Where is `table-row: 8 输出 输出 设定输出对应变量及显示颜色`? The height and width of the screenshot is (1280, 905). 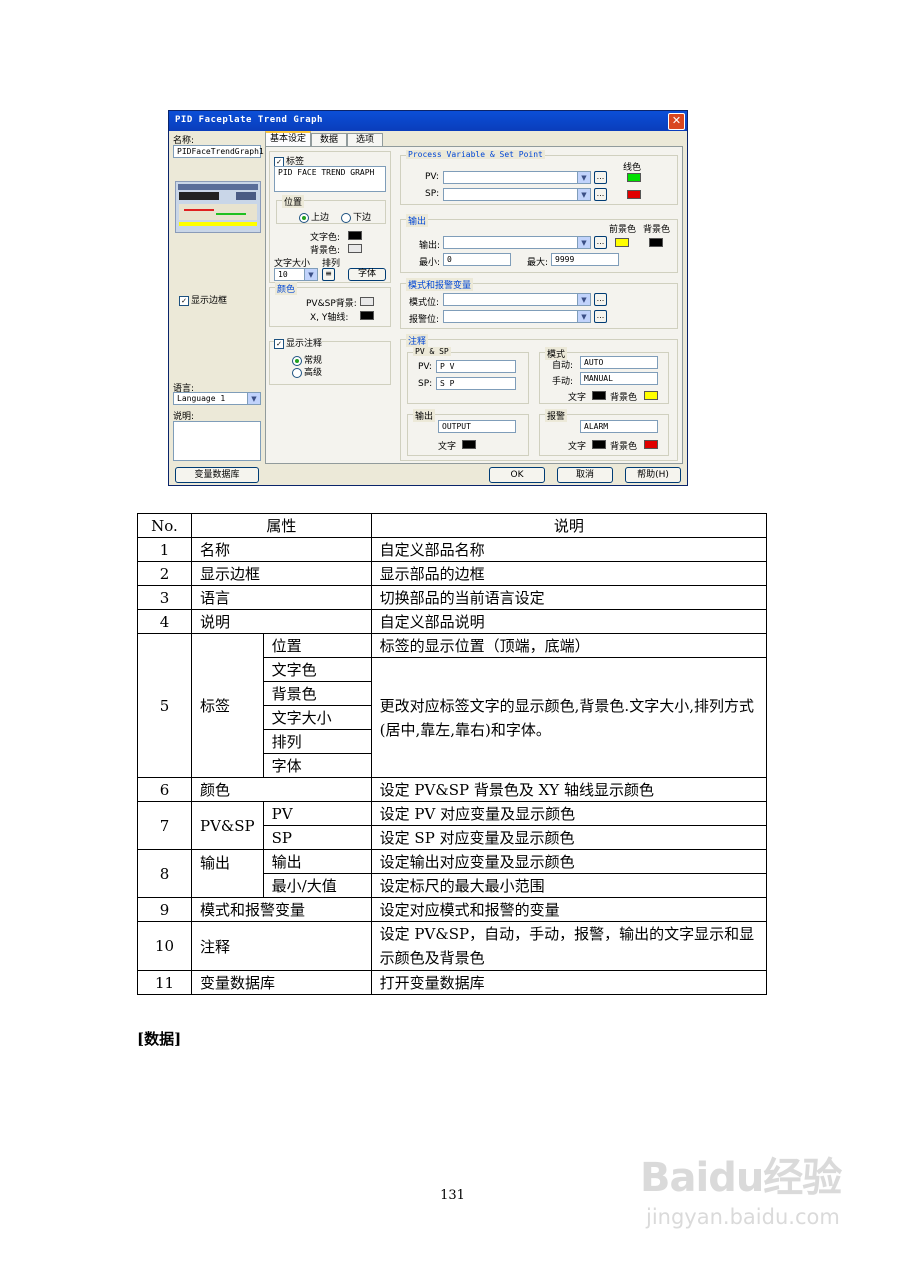
table-row: 8 输出 输出 设定输出对应变量及显示颜色 is located at coordinates (452, 873).